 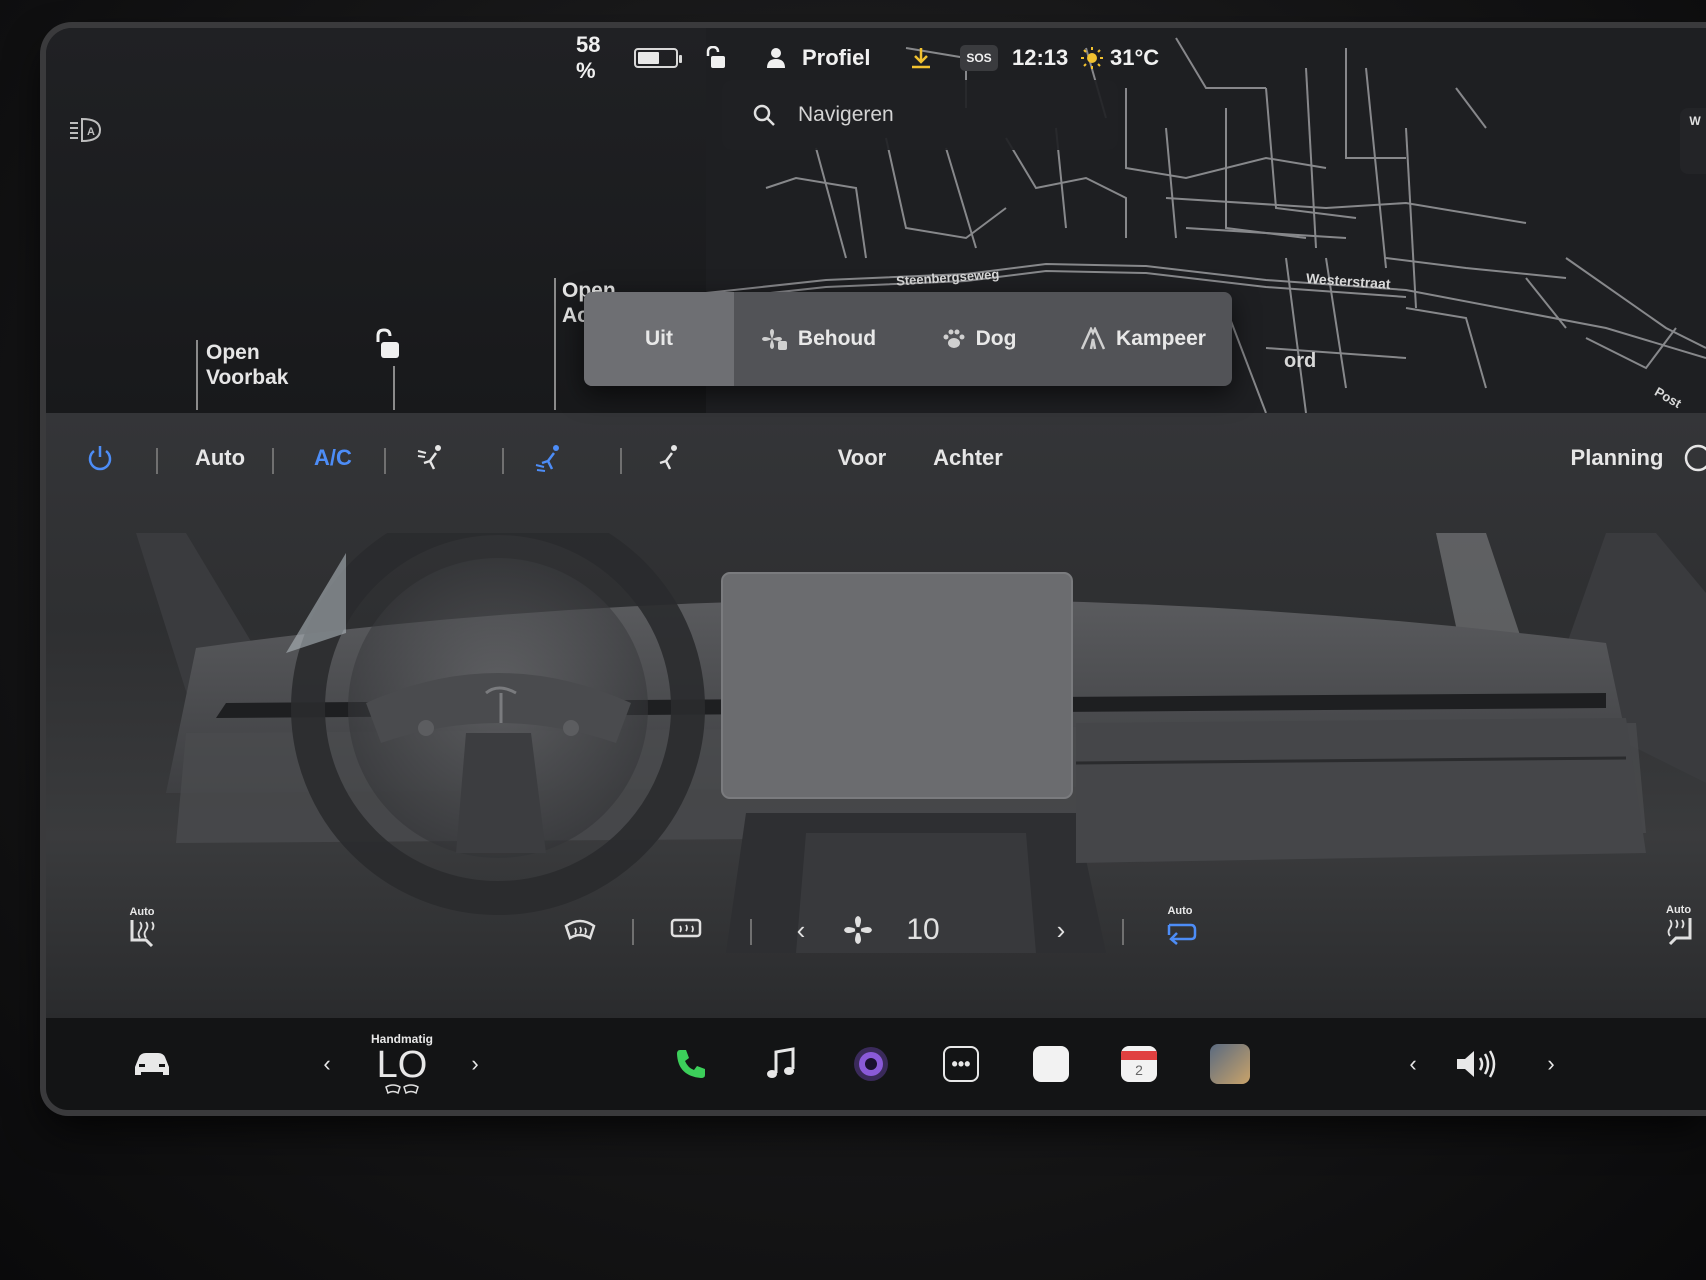 I want to click on svg-text: A, so click(x=91, y=132).